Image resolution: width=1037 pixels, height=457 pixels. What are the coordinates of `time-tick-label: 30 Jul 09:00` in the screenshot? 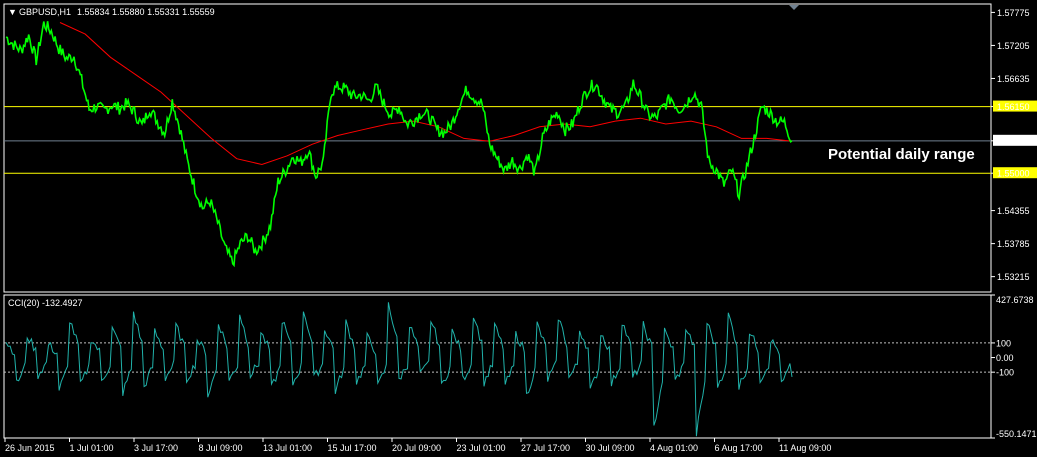 It's located at (610, 448).